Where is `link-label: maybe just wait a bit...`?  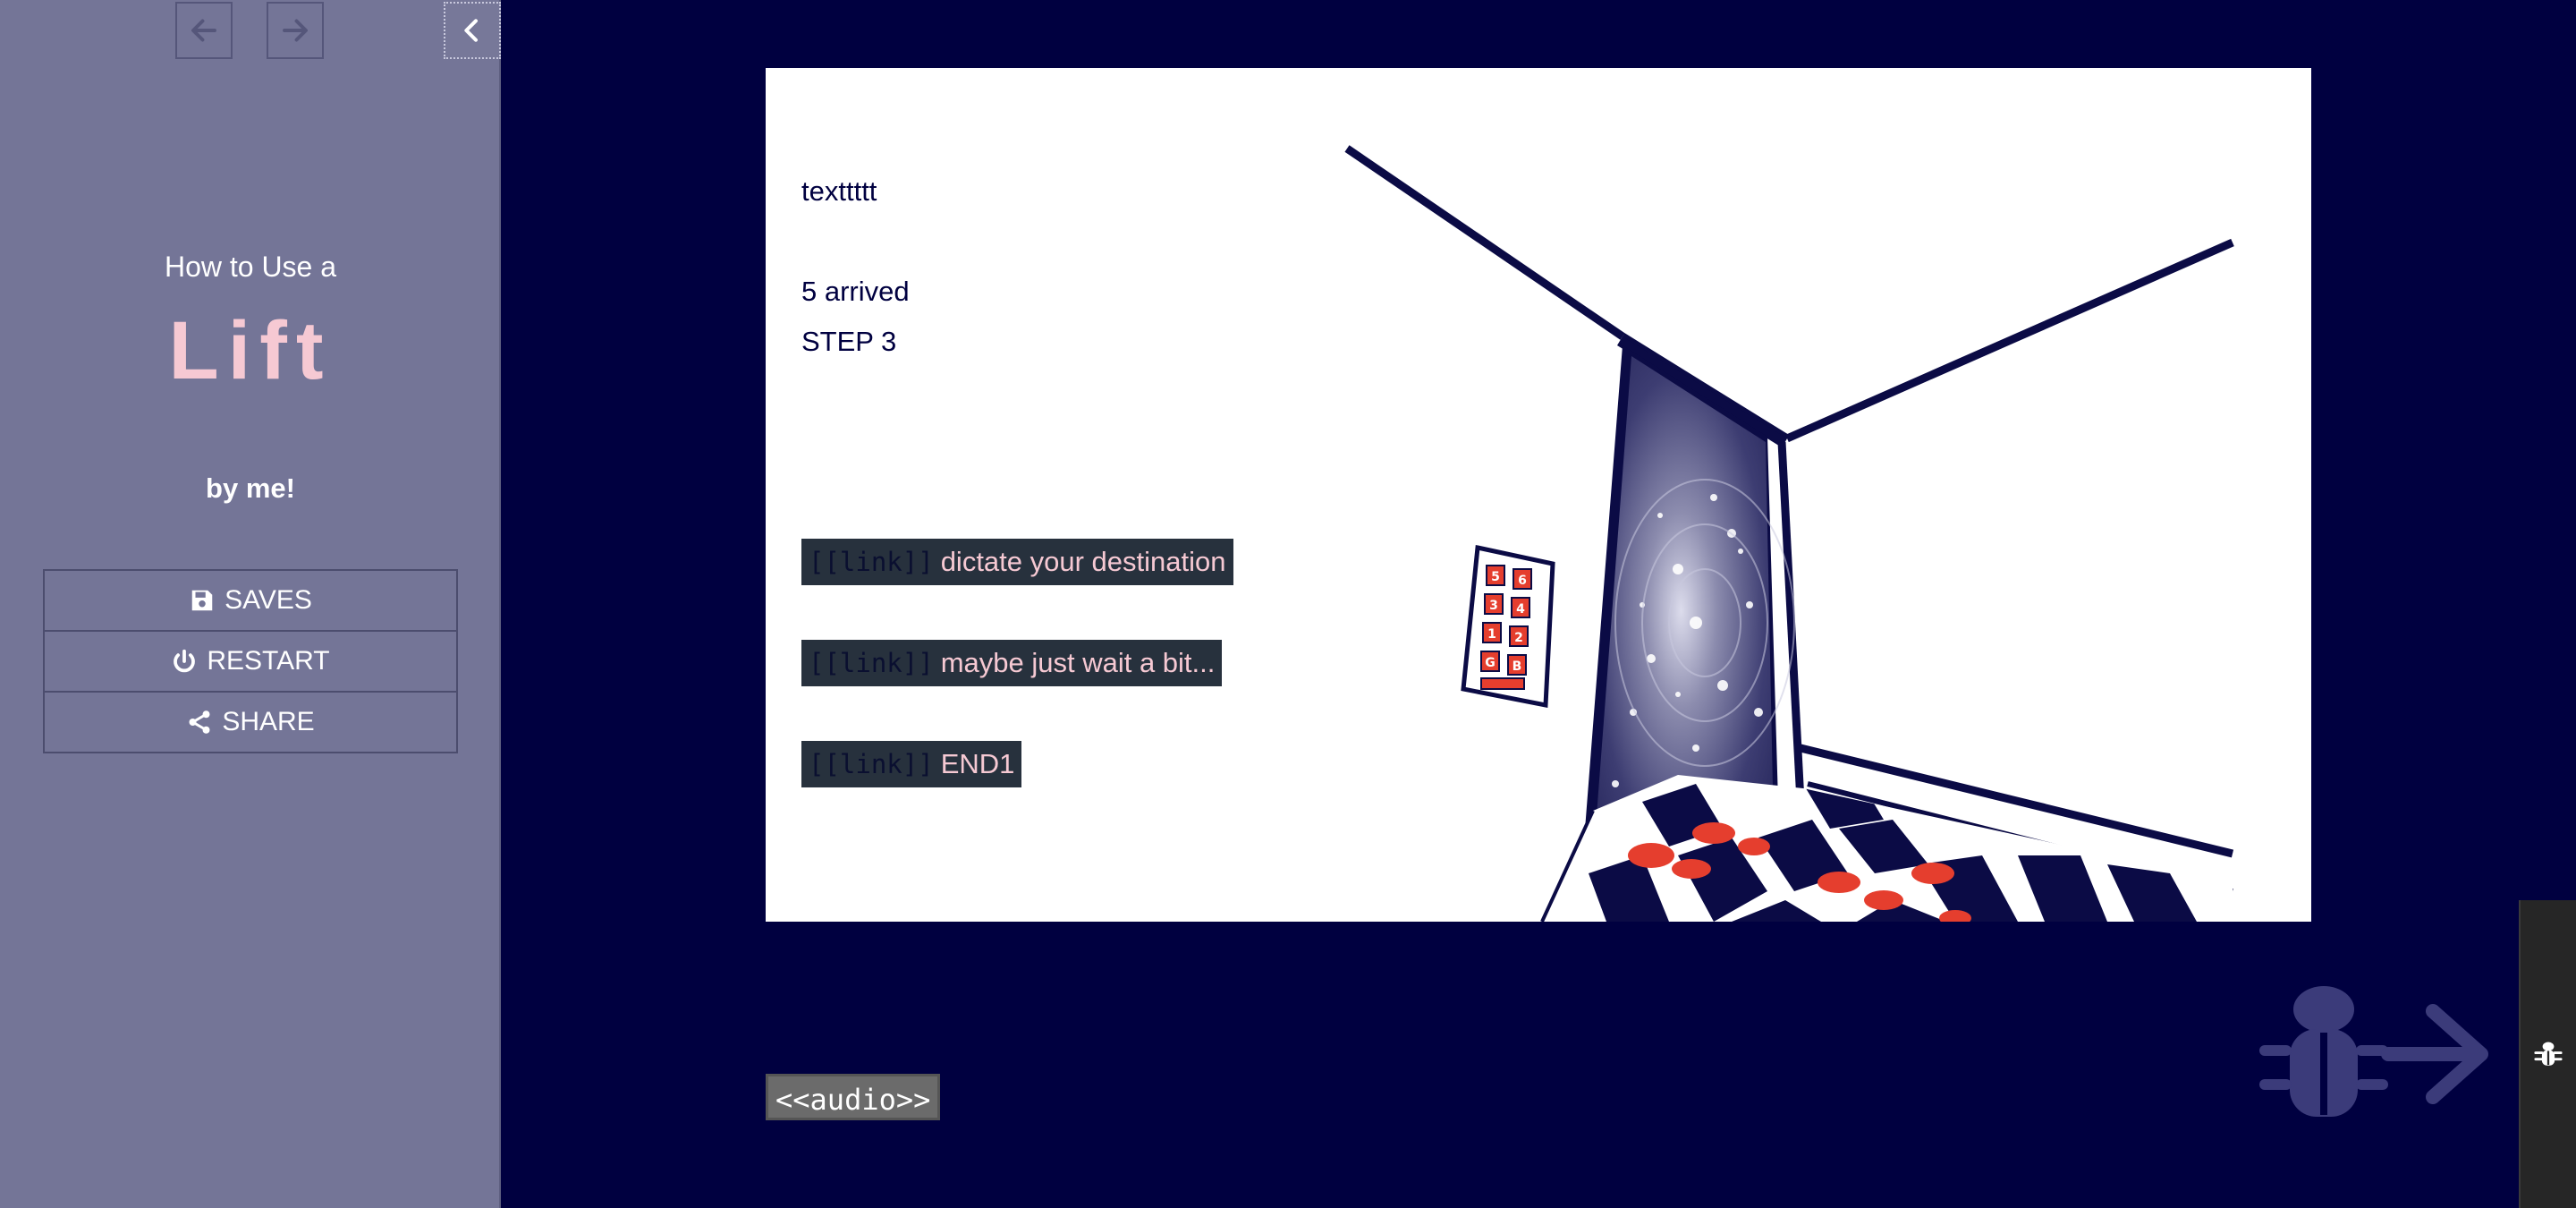
link-label: maybe just wait a bit... is located at coordinates (1078, 663).